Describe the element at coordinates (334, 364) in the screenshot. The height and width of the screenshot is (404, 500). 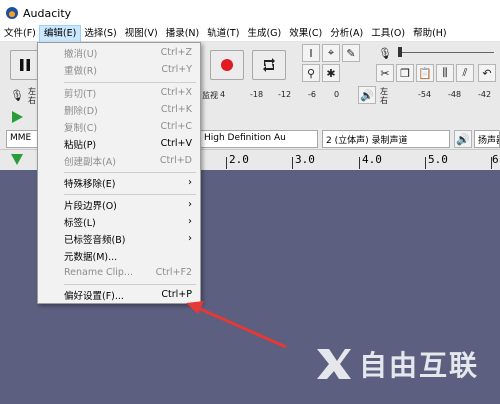
I see `watermark-x-icon` at that location.